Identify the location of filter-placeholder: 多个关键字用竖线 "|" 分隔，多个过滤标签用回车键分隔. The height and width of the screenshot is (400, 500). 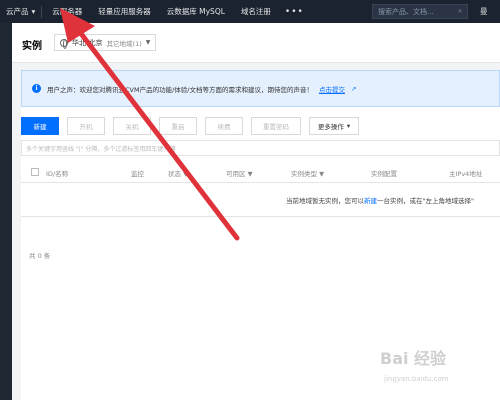
(101, 149).